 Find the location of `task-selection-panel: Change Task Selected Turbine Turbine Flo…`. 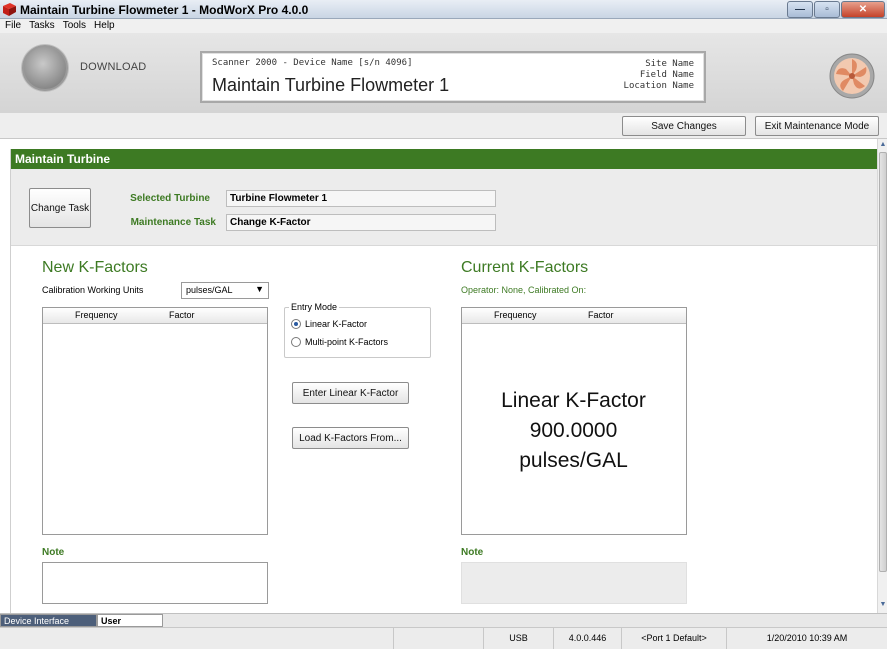

task-selection-panel: Change Task Selected Turbine Turbine Flo… is located at coordinates (444, 207).